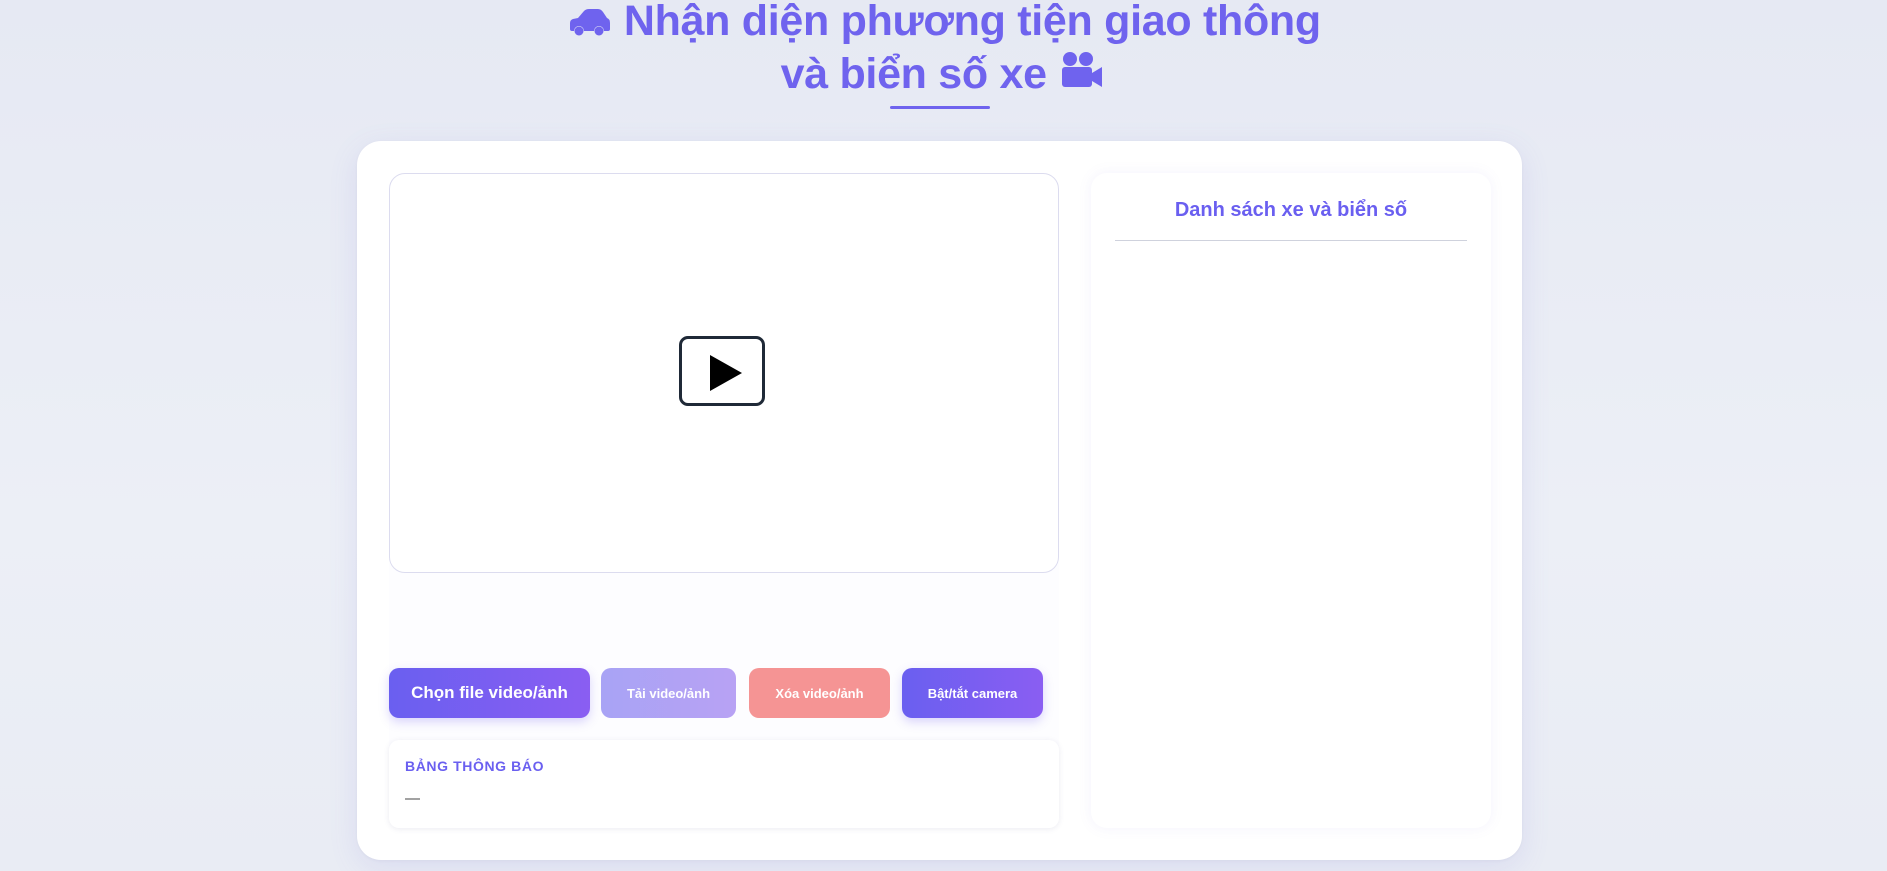 The height and width of the screenshot is (871, 1887). I want to click on toggle-camera-button: Bật/tắt camera, so click(972, 693).